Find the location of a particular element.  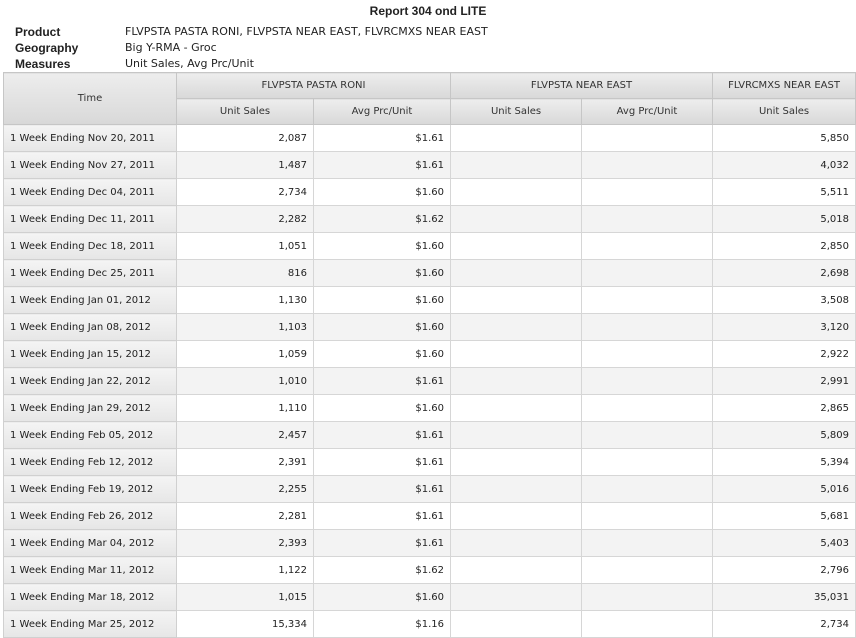

meta-row-geography: Geography Big Y-RMA - Groc is located at coordinates (251, 48).